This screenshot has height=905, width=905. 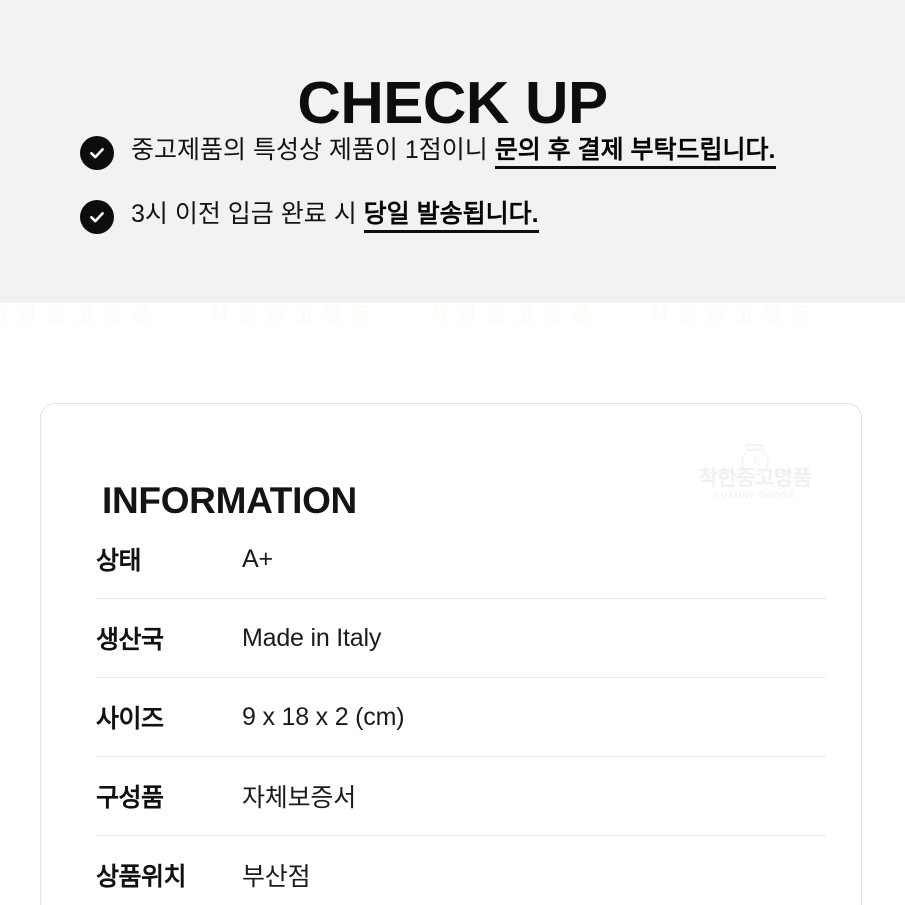 What do you see at coordinates (461, 870) in the screenshot?
I see `table-row: 상품위치 부산점` at bounding box center [461, 870].